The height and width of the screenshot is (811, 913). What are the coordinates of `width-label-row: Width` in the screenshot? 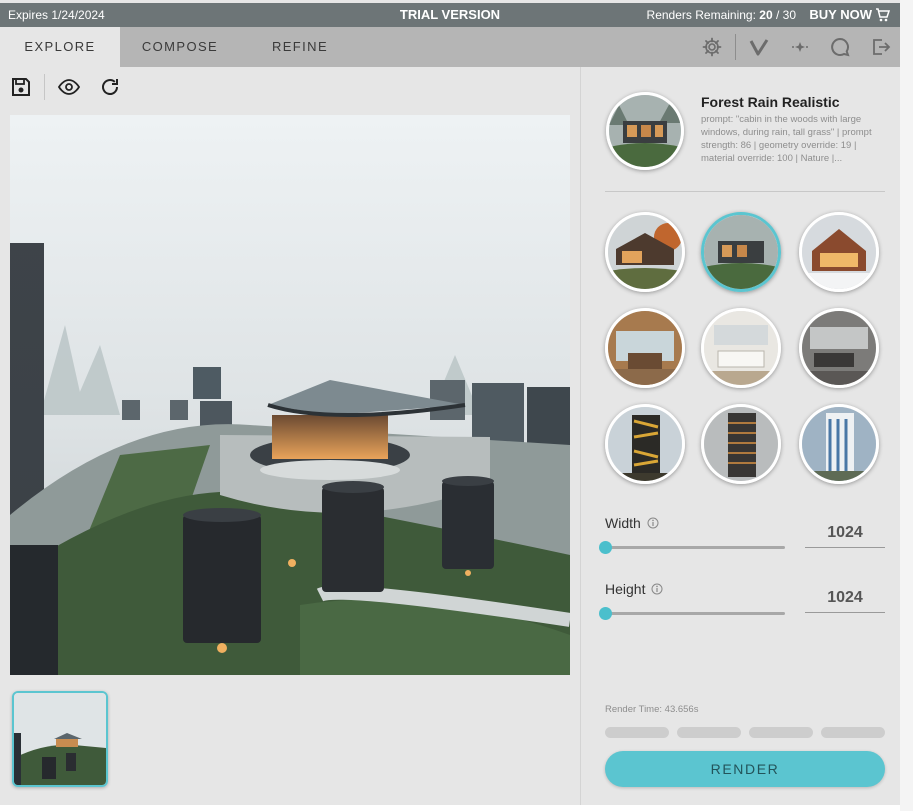 It's located at (632, 523).